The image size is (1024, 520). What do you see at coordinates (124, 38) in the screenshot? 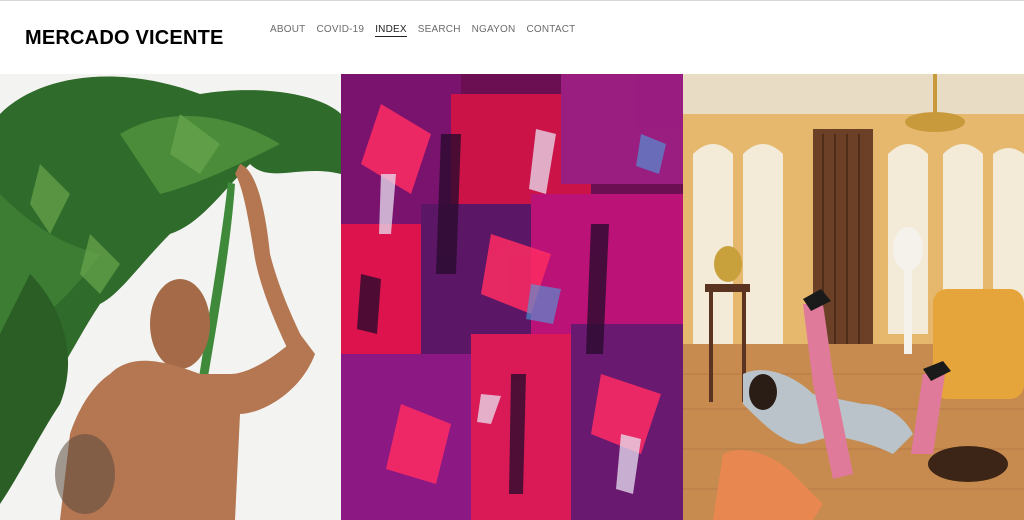
I see `site-title-link: MERCADO VICENTE` at bounding box center [124, 38].